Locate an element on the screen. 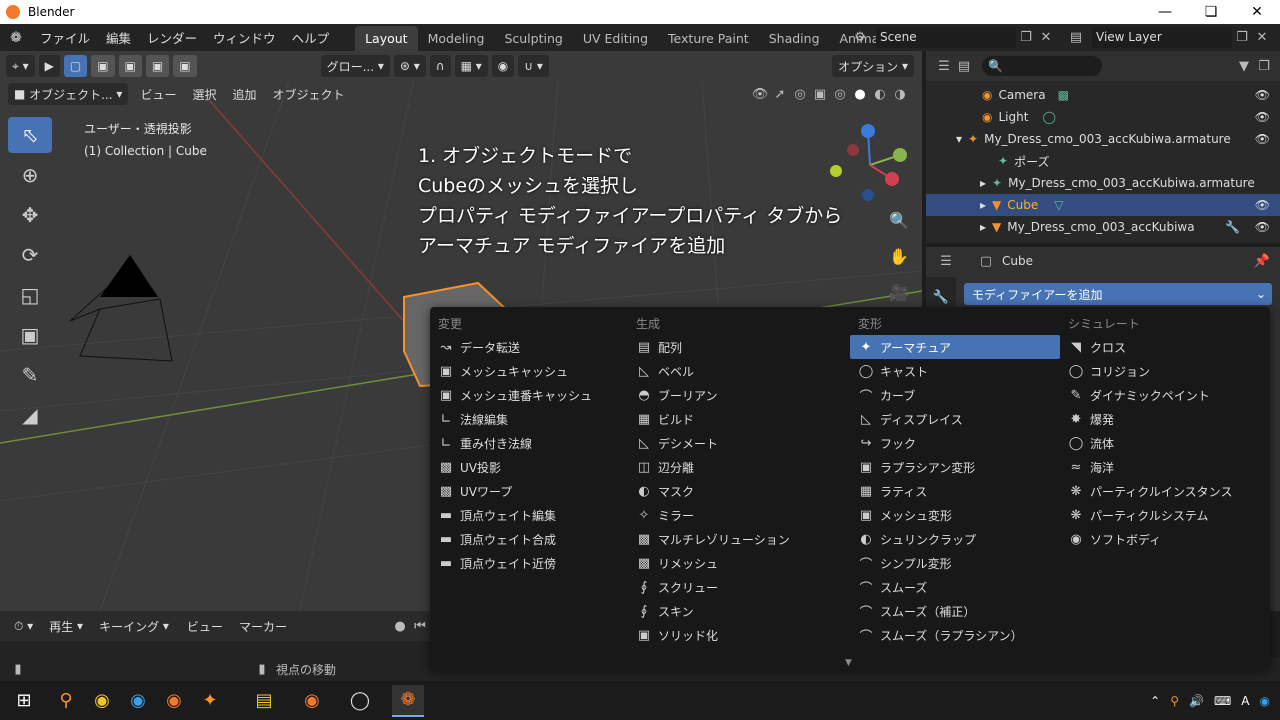 Image resolution: width=1280 pixels, height=720 pixels. search-tray-icon: ⚲ is located at coordinates (1174, 701).